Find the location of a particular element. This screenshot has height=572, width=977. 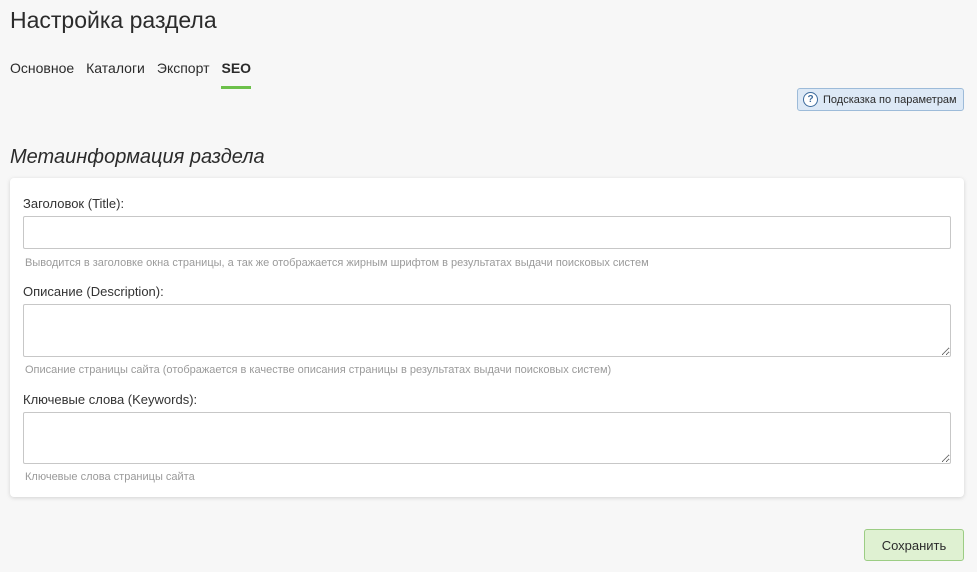

help-circle-icon: ? is located at coordinates (810, 99).